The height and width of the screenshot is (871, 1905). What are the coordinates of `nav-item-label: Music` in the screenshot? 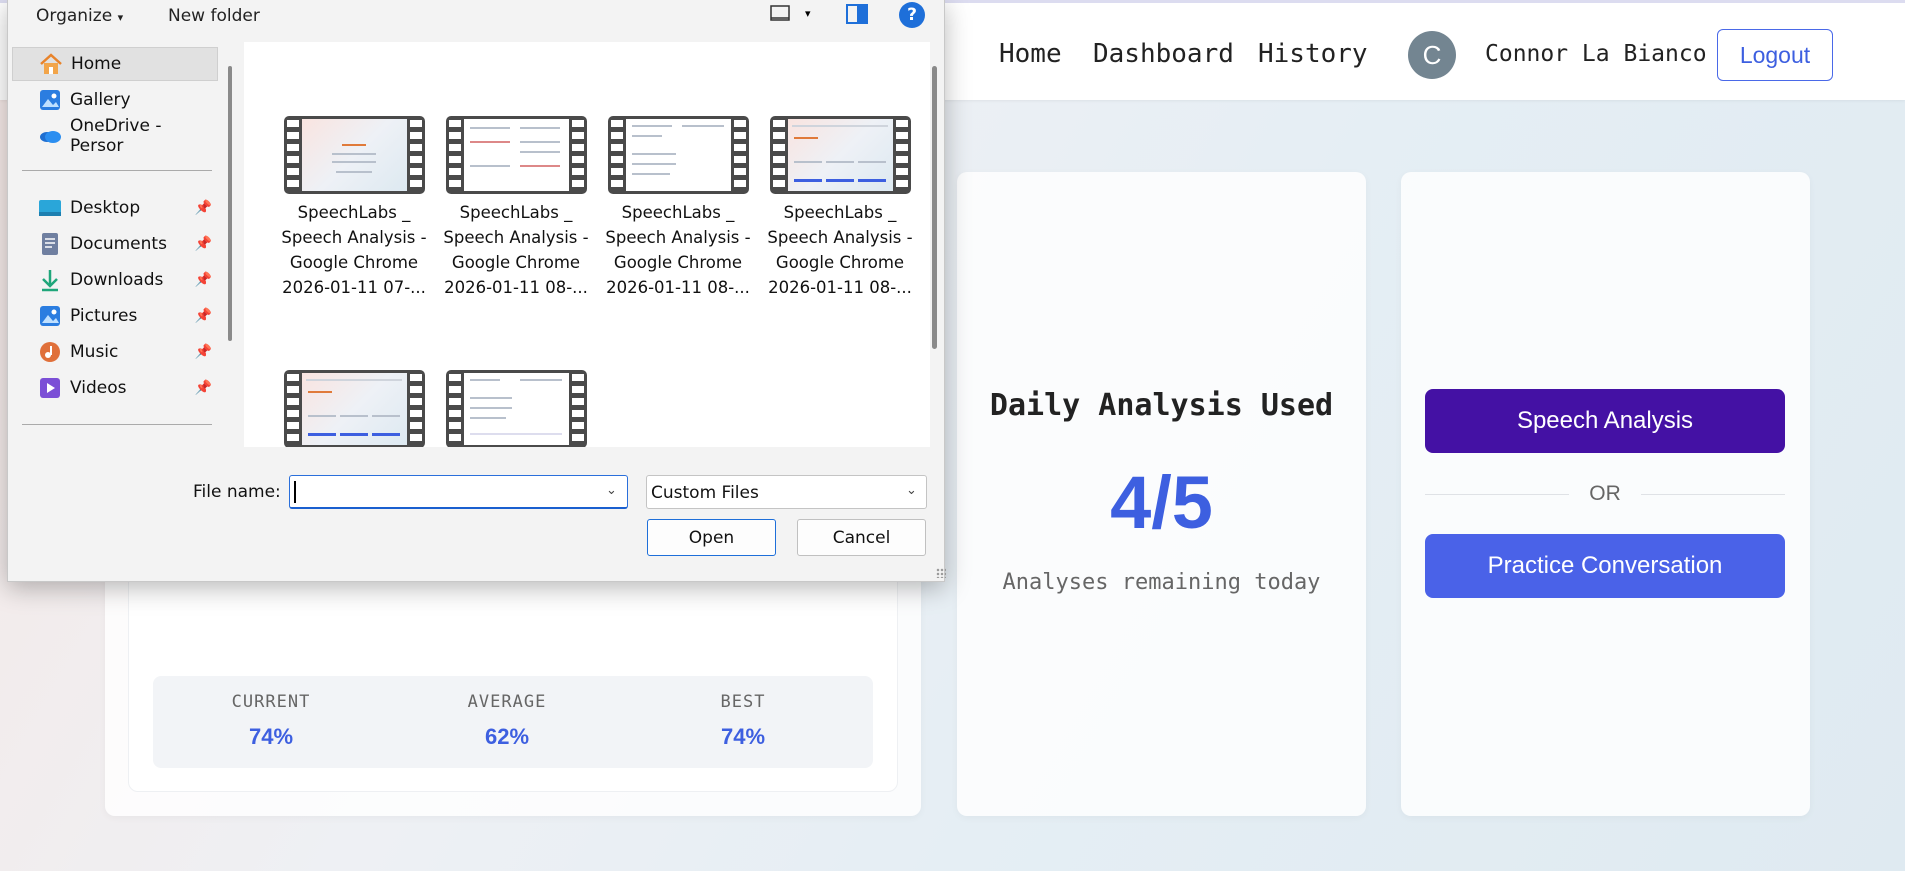 It's located at (94, 352).